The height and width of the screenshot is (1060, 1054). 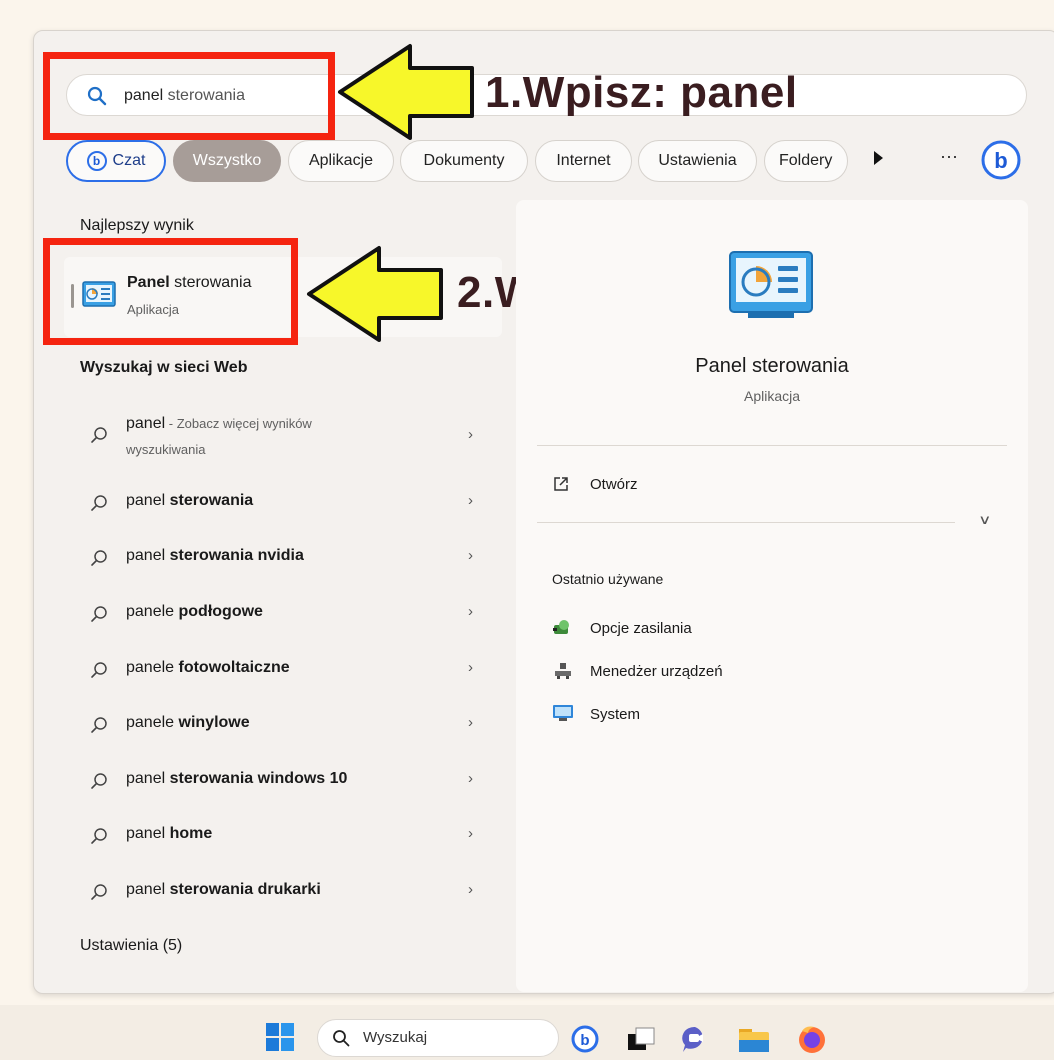 I want to click on filter-internet: Internet, so click(x=583, y=161).